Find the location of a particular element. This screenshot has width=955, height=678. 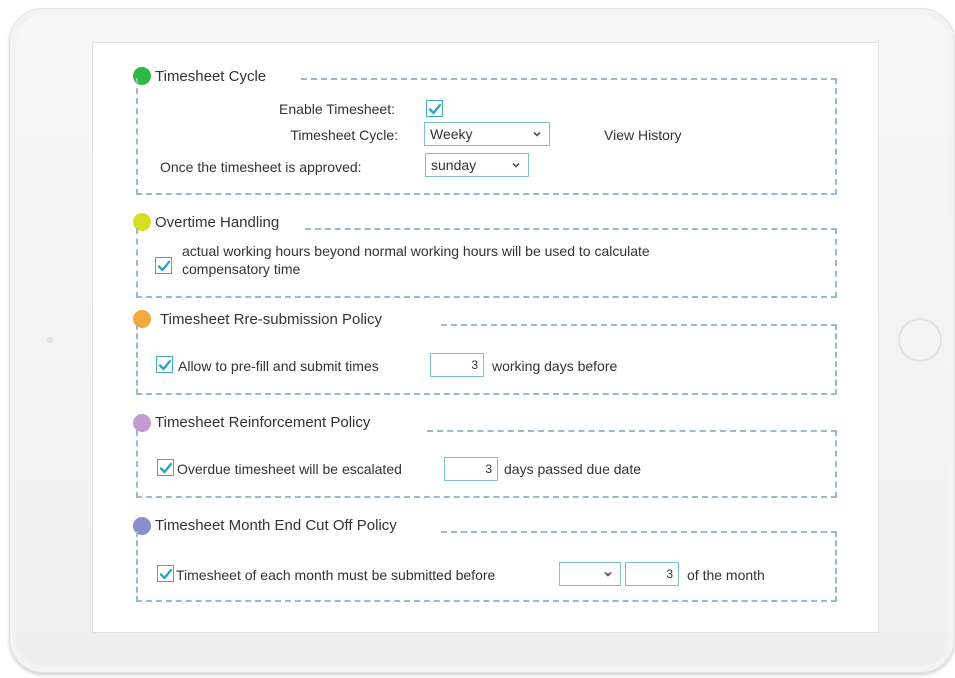

approved-day-value: sunday is located at coordinates (454, 165).